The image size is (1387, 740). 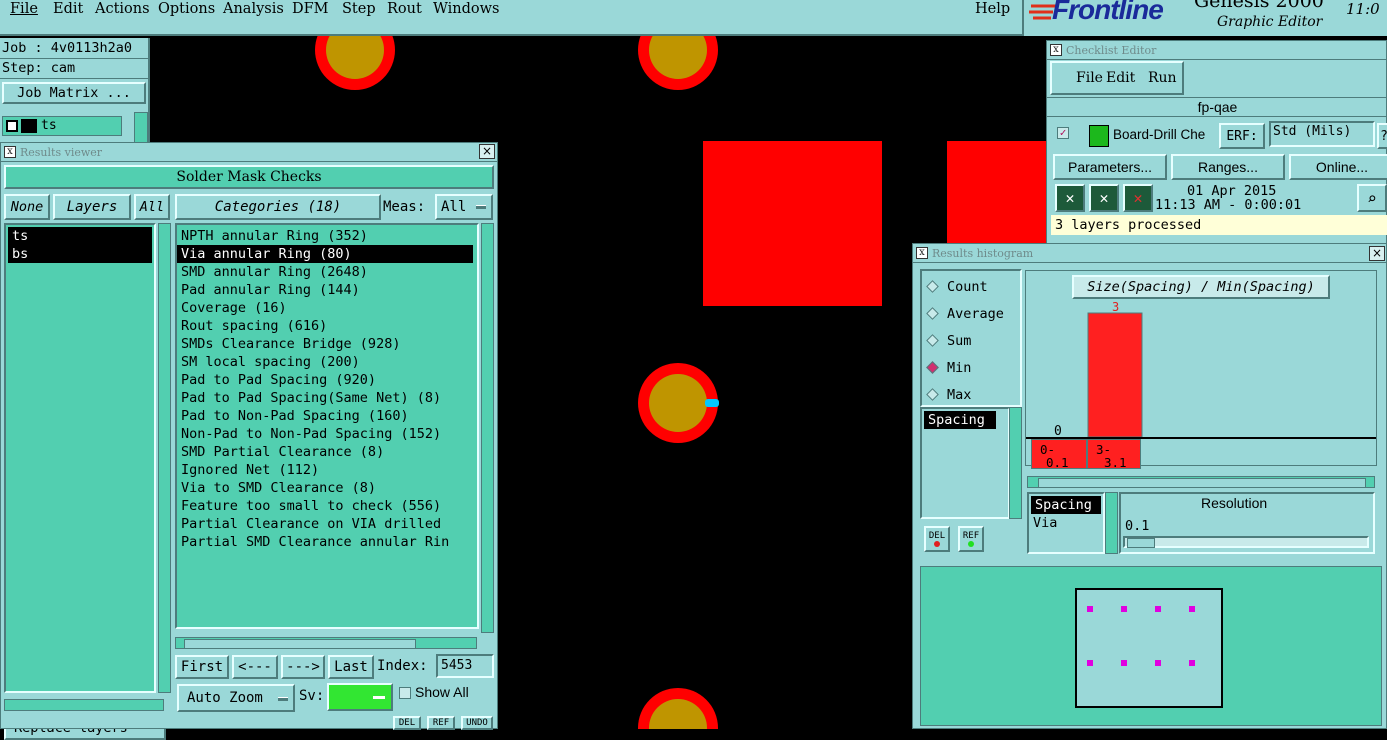 I want to click on attr-item-spacing: Spacing, so click(x=1066, y=505).